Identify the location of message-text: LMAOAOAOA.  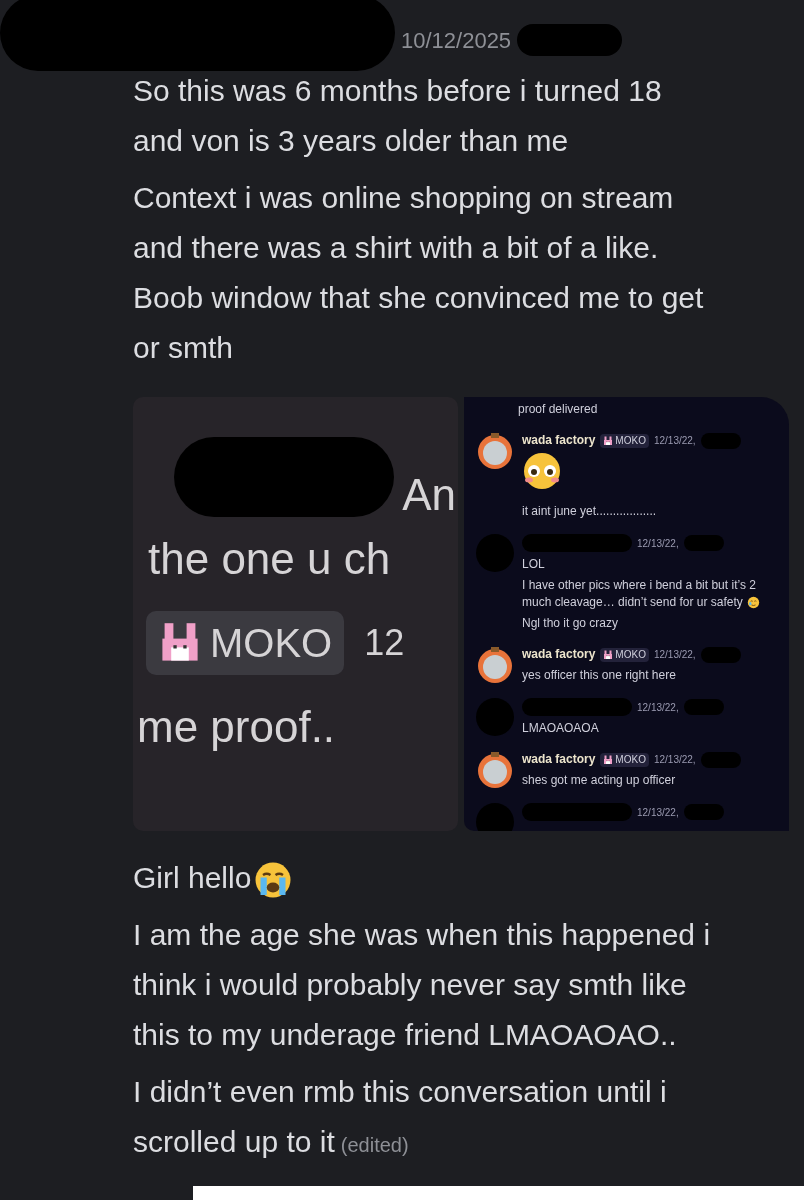
(561, 728).